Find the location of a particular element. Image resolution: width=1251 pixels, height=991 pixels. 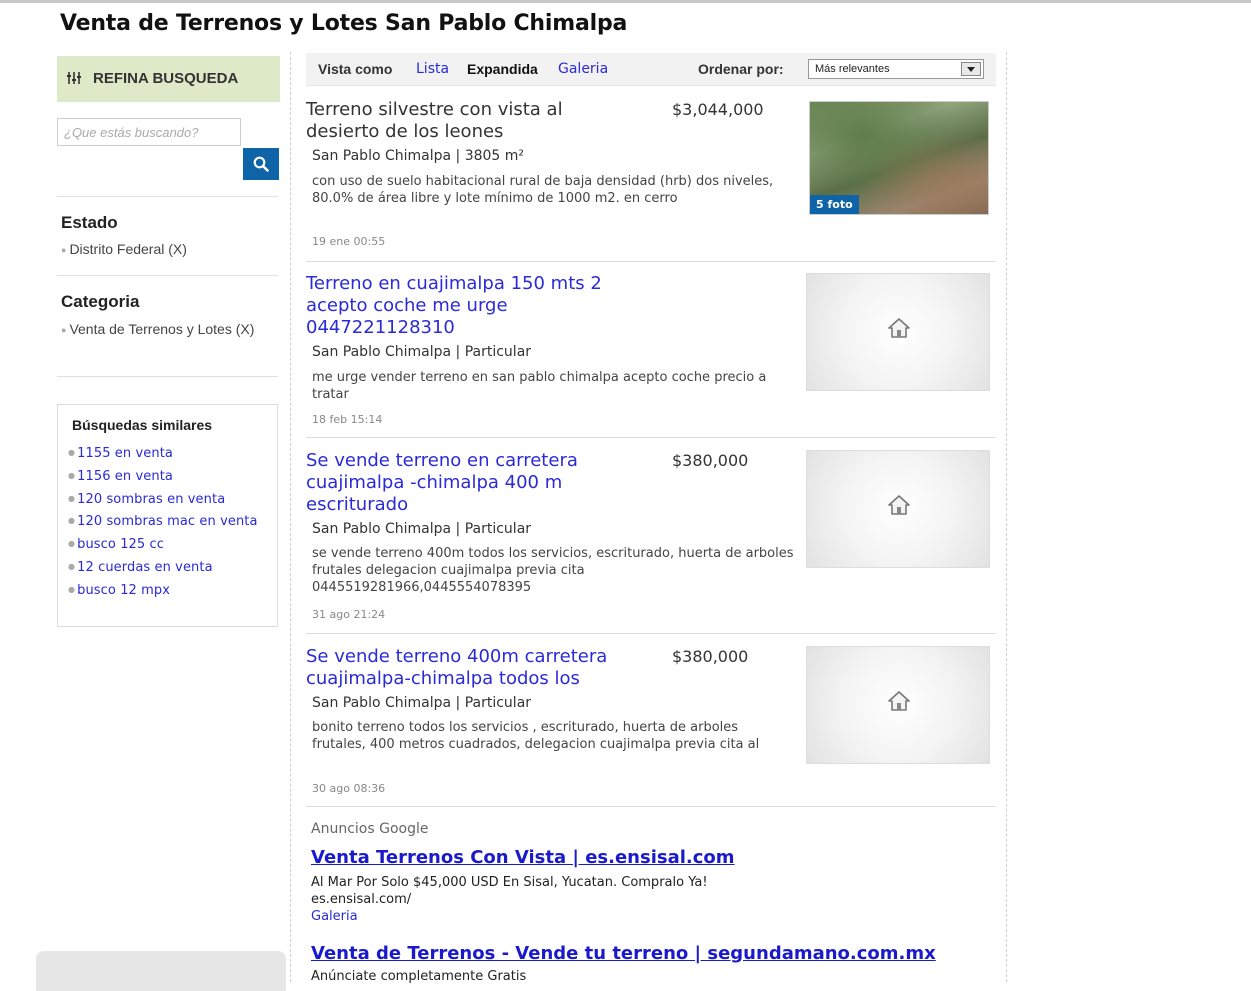

similar-search-link: ● 120 sombras en venta is located at coordinates (168, 499).